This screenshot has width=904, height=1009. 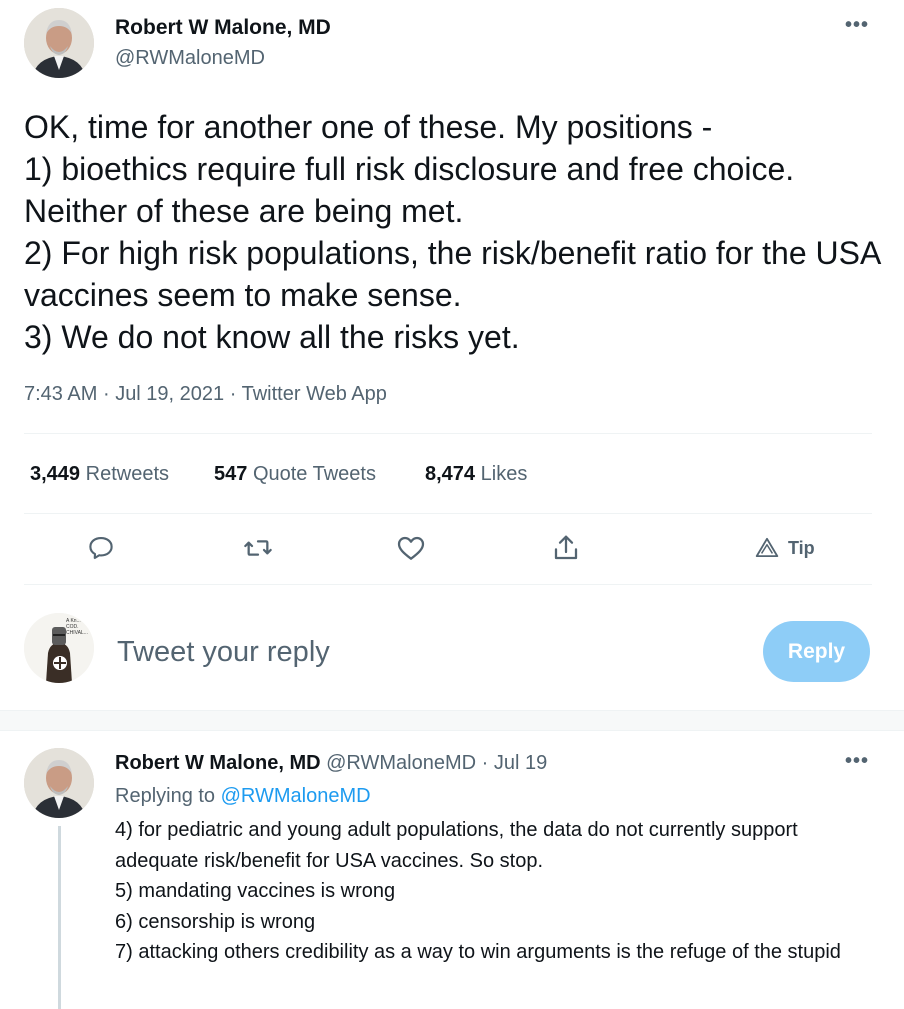 What do you see at coordinates (165, 796) in the screenshot?
I see `replying-to-label: Replying to` at bounding box center [165, 796].